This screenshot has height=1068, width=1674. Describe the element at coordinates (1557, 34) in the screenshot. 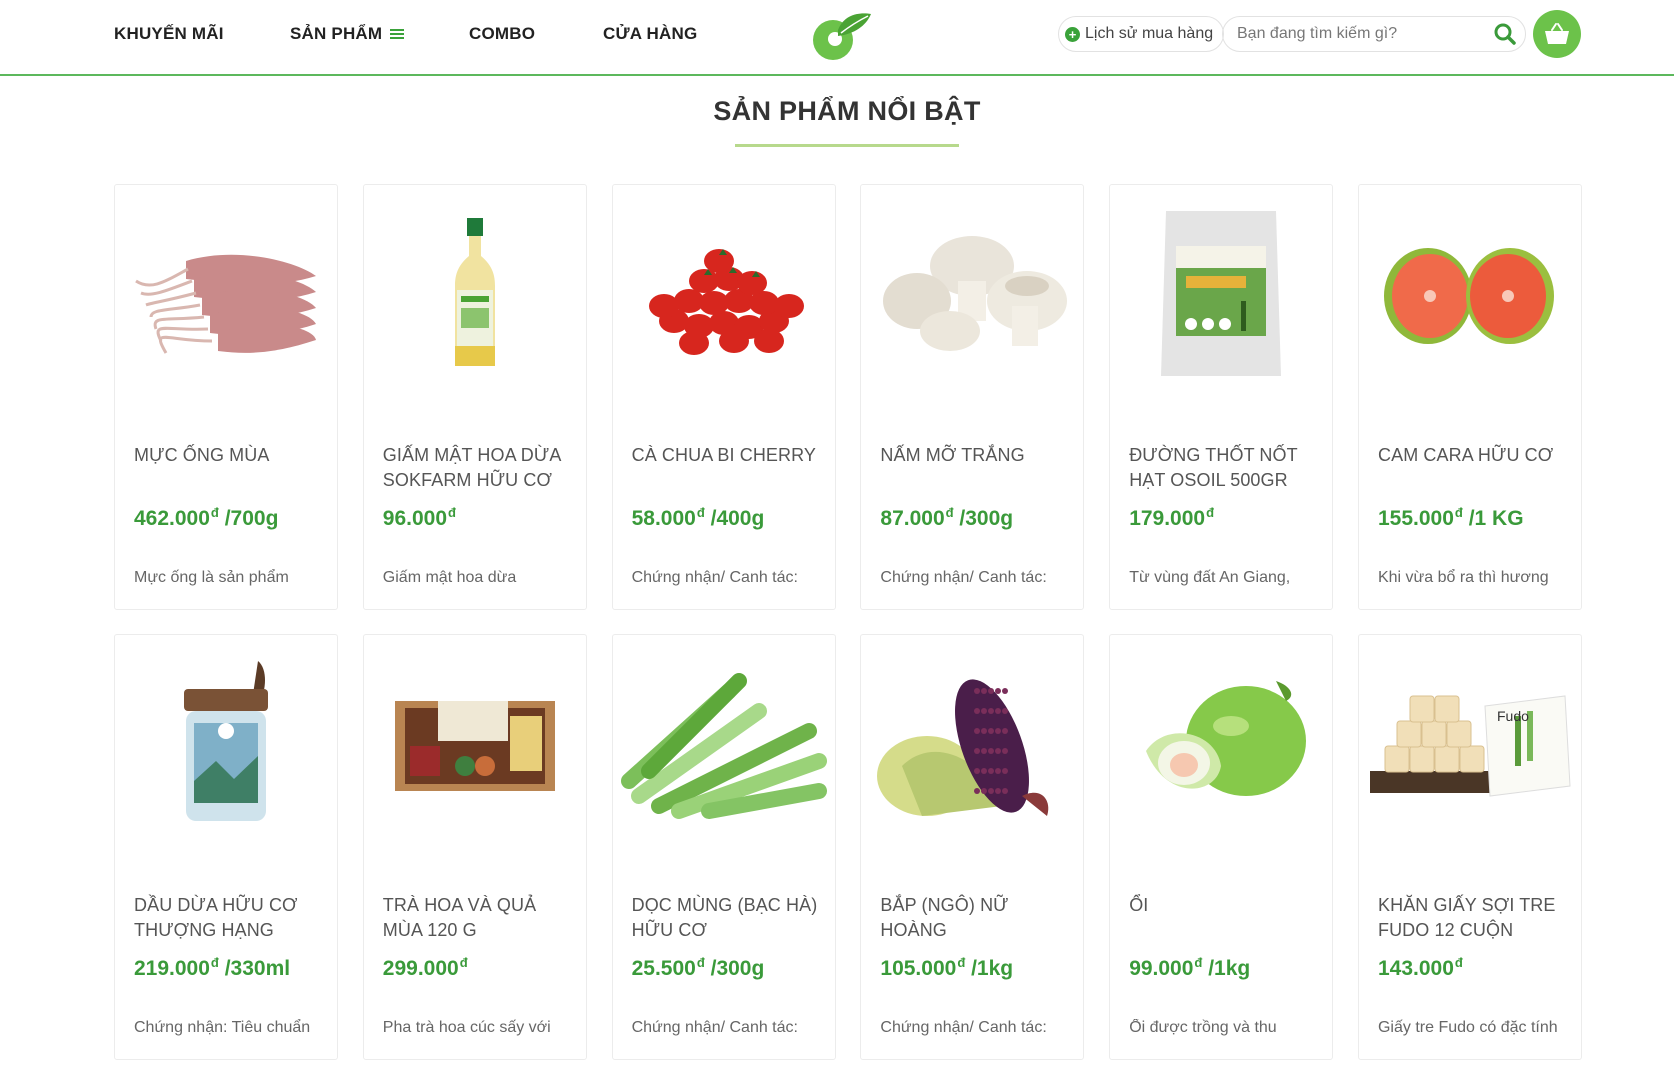

I see `cart-button` at that location.